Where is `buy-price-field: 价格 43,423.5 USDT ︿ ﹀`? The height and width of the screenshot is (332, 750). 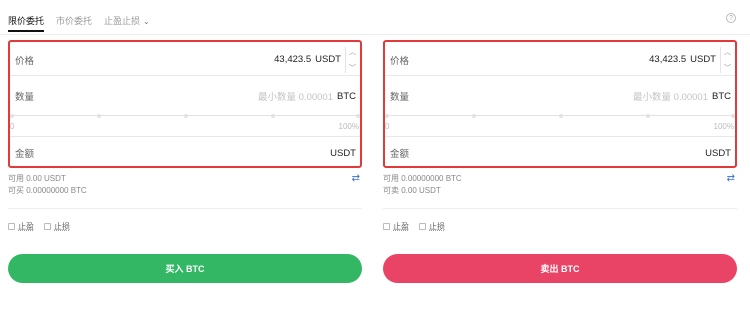 buy-price-field: 价格 43,423.5 USDT ︿ ﹀ is located at coordinates (185, 60).